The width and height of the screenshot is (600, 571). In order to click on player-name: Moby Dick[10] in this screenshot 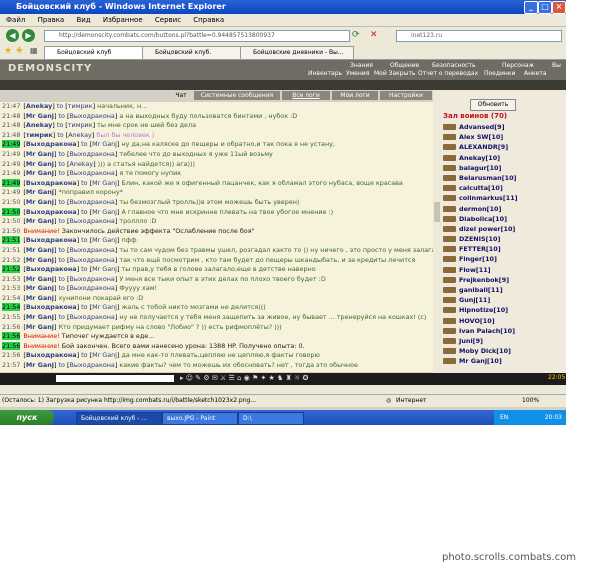, I will do `click(485, 351)`.